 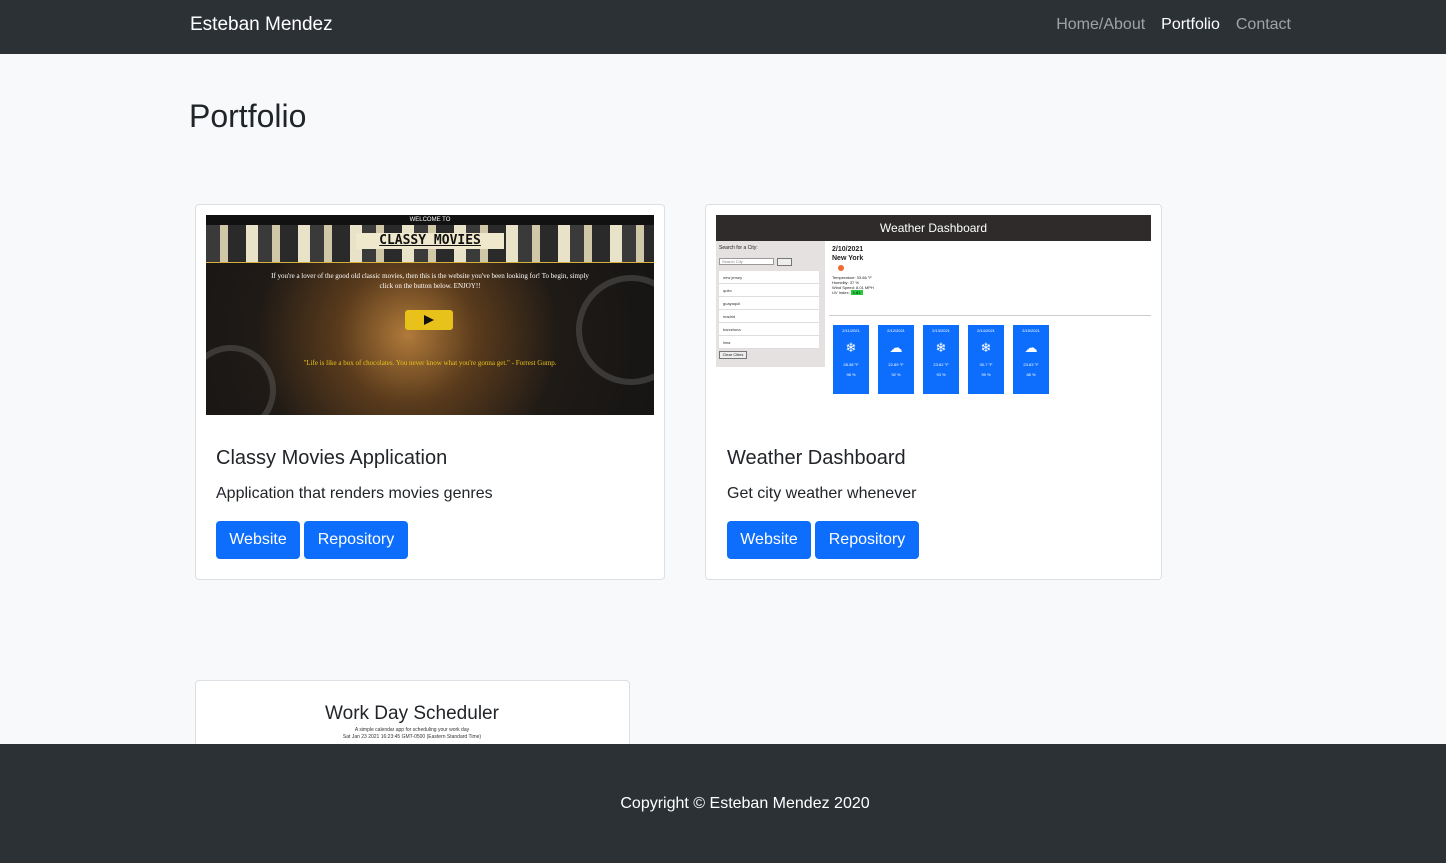 I want to click on card-title: Weather Dashboard, so click(x=816, y=458).